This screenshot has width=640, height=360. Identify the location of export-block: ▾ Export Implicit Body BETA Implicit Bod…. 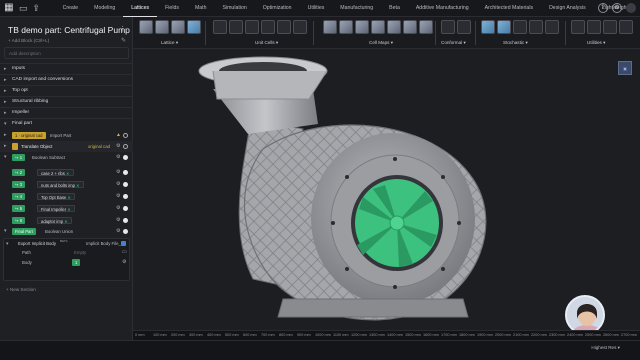
(66, 259).